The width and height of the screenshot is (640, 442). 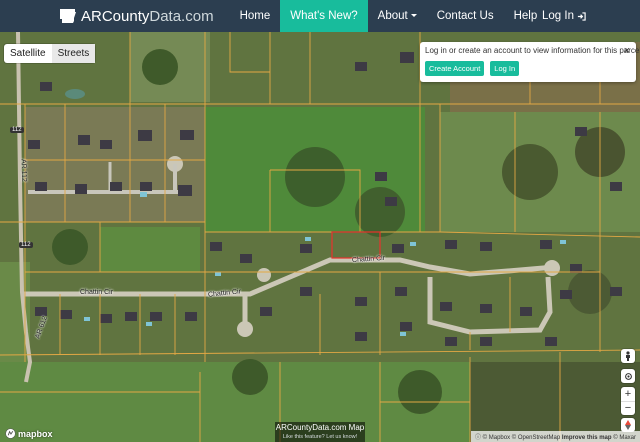 I want to click on login-link: Log In, so click(x=564, y=16).